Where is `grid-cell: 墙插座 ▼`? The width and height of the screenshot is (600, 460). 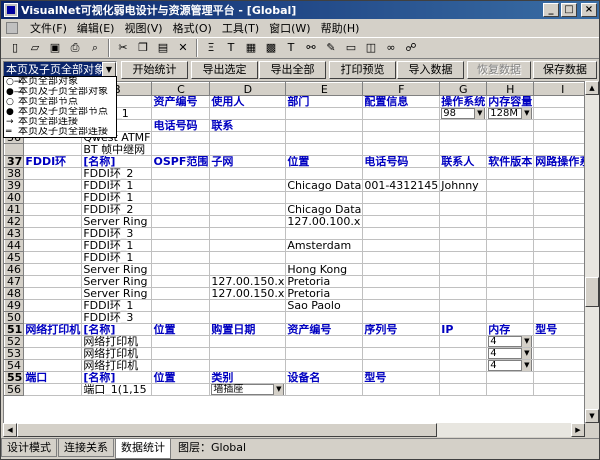 grid-cell: 墙插座 ▼ is located at coordinates (248, 389).